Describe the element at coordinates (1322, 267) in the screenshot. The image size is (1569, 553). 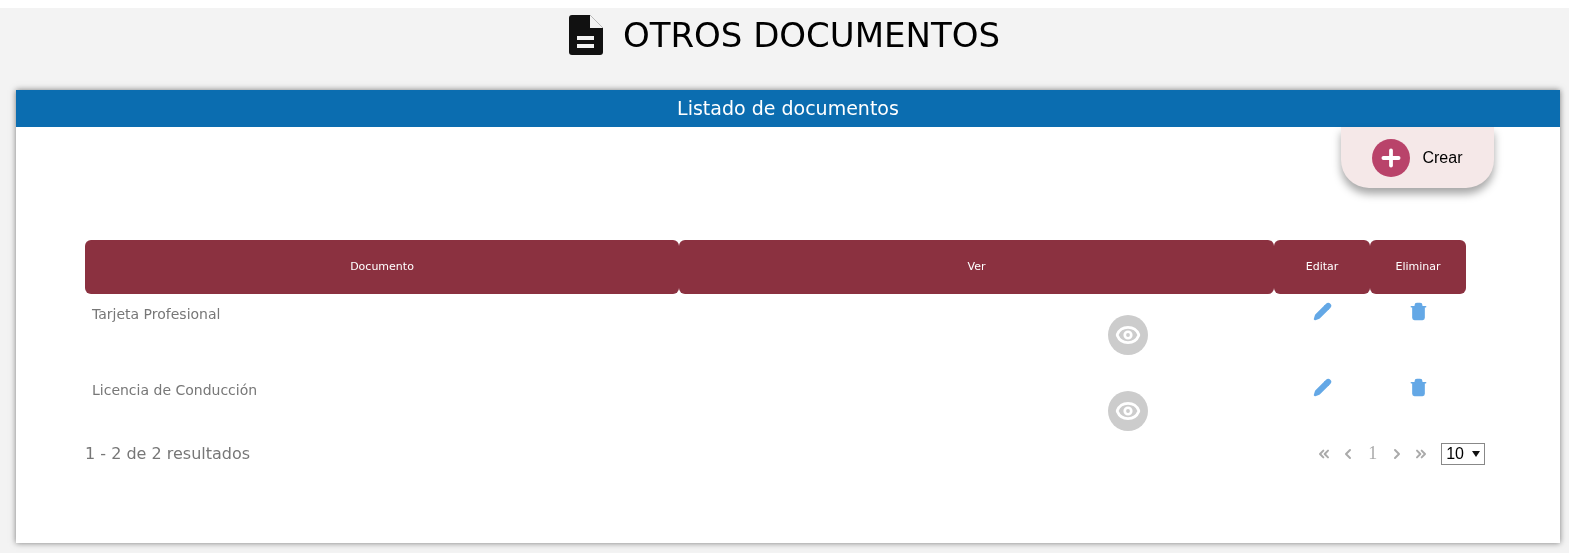
I see `column-header: Editar` at that location.